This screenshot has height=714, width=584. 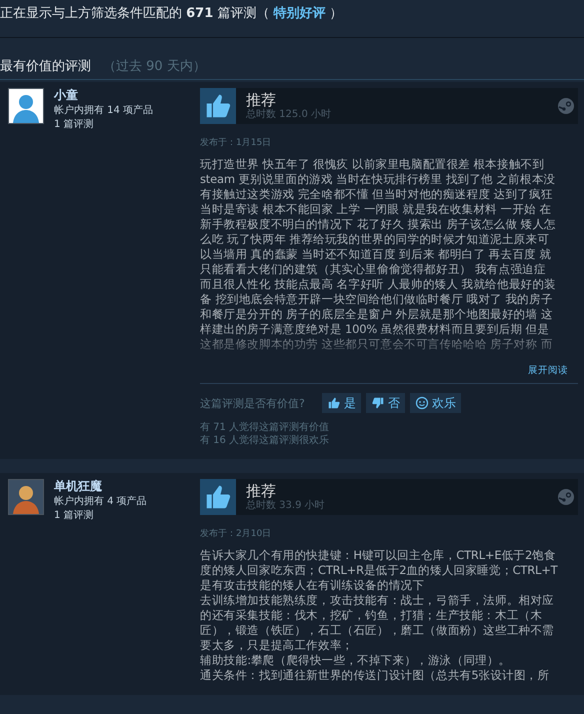 What do you see at coordinates (154, 66) in the screenshot?
I see `section-subtitle: （过去 90 天内）` at bounding box center [154, 66].